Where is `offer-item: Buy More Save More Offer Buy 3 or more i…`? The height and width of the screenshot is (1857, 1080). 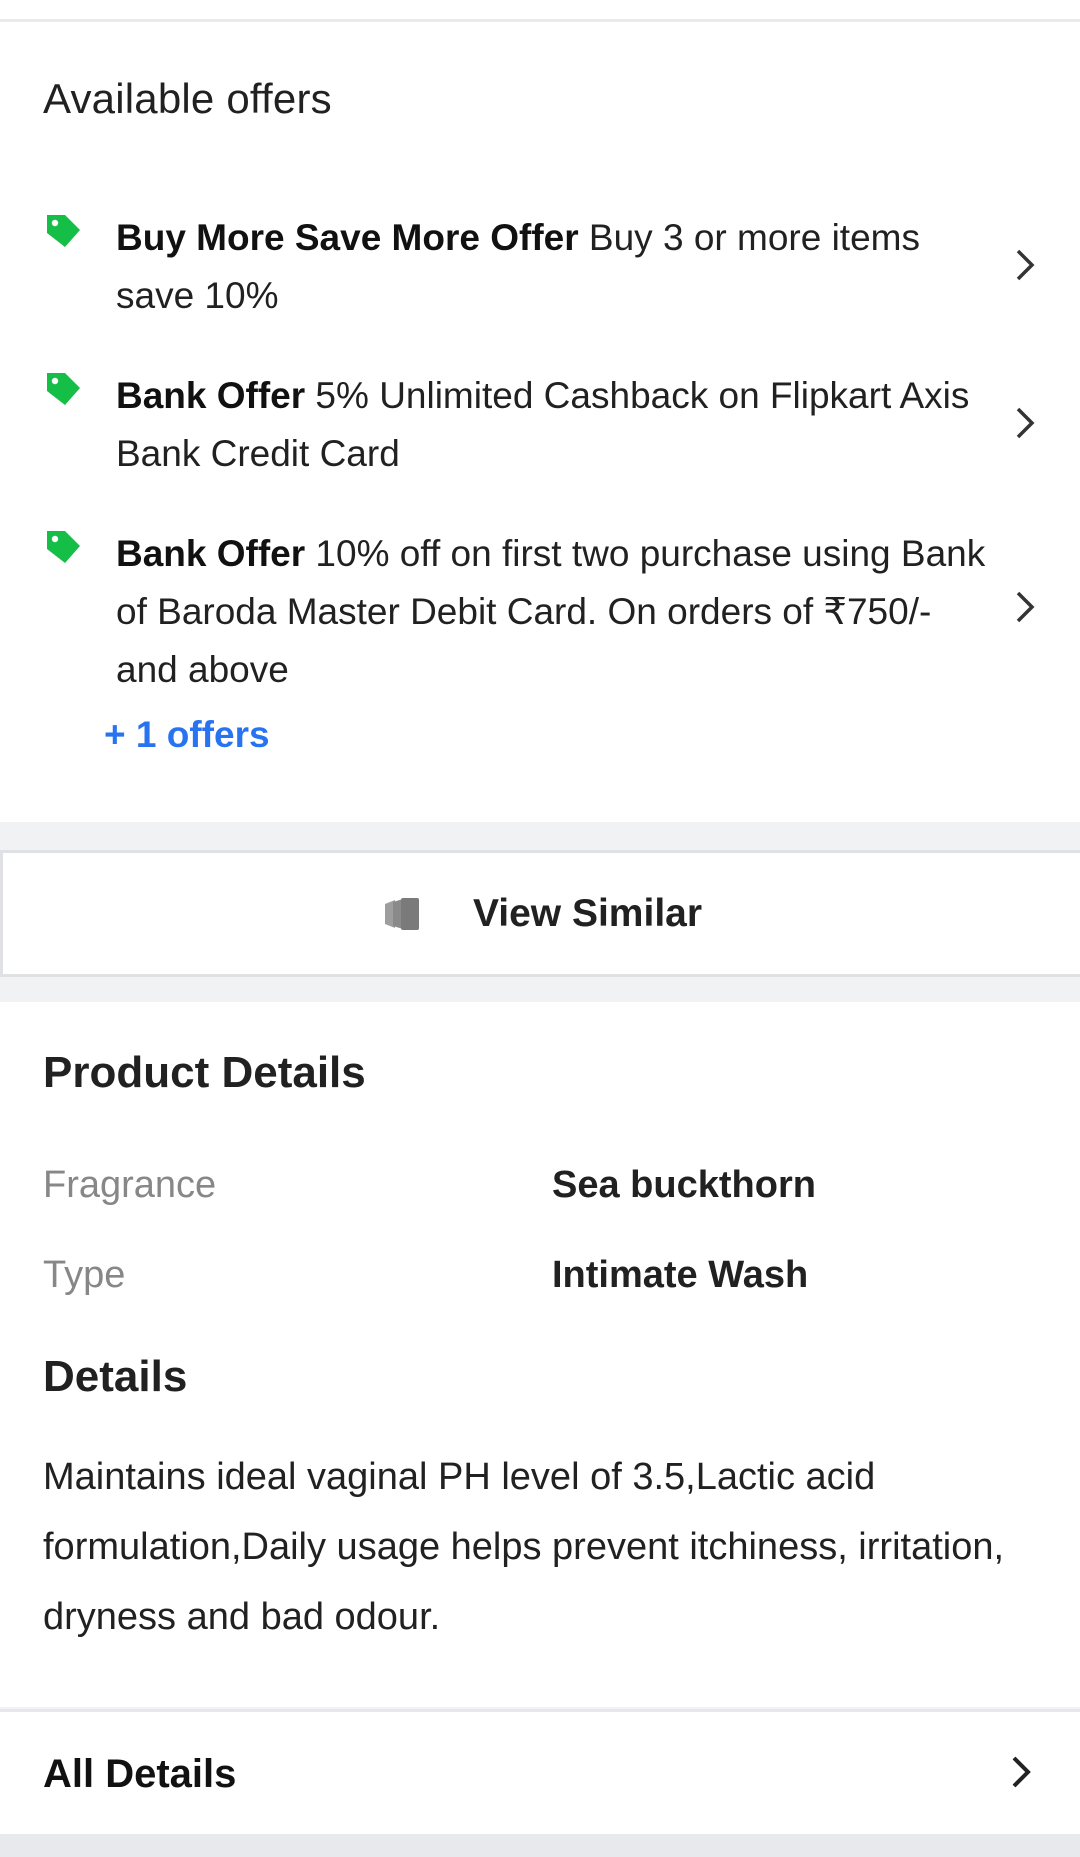
offer-item: Buy More Save More Offer Buy 3 or more i… is located at coordinates (546, 267).